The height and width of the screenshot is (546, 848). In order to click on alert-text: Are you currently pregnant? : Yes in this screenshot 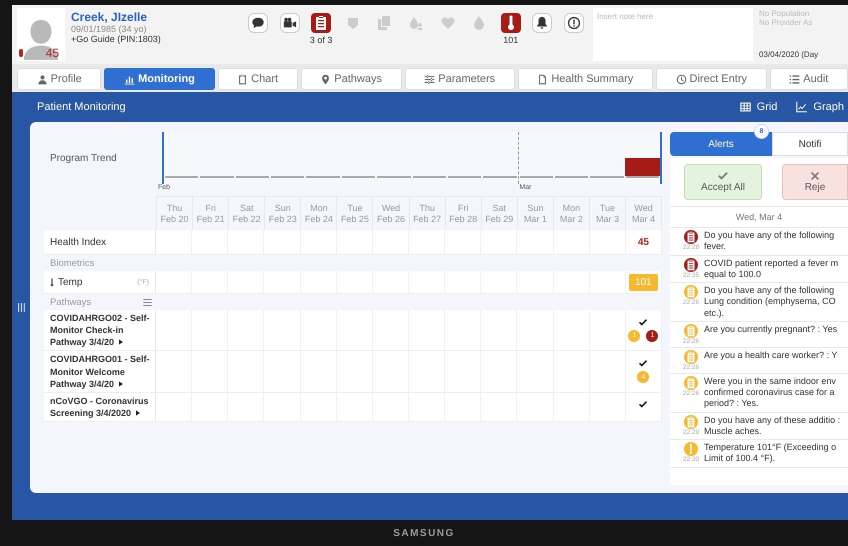, I will do `click(771, 330)`.